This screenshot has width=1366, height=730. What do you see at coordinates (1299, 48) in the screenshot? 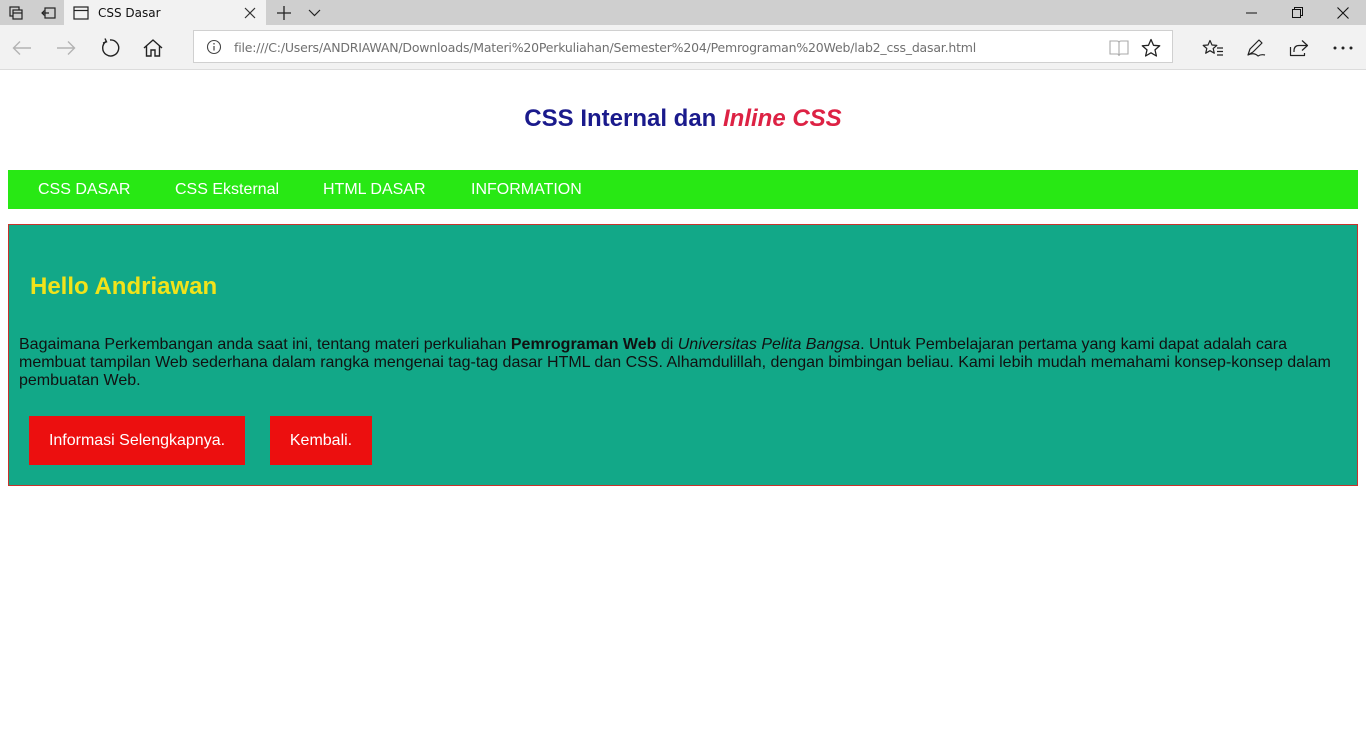
I see `share-icon` at bounding box center [1299, 48].